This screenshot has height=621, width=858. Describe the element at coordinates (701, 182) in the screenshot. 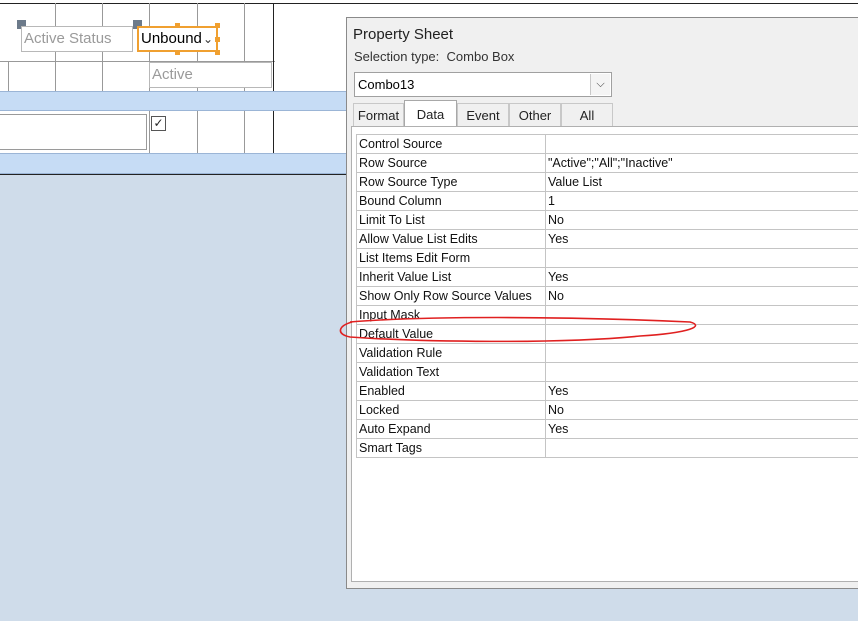

I see `property-value: Value List` at that location.